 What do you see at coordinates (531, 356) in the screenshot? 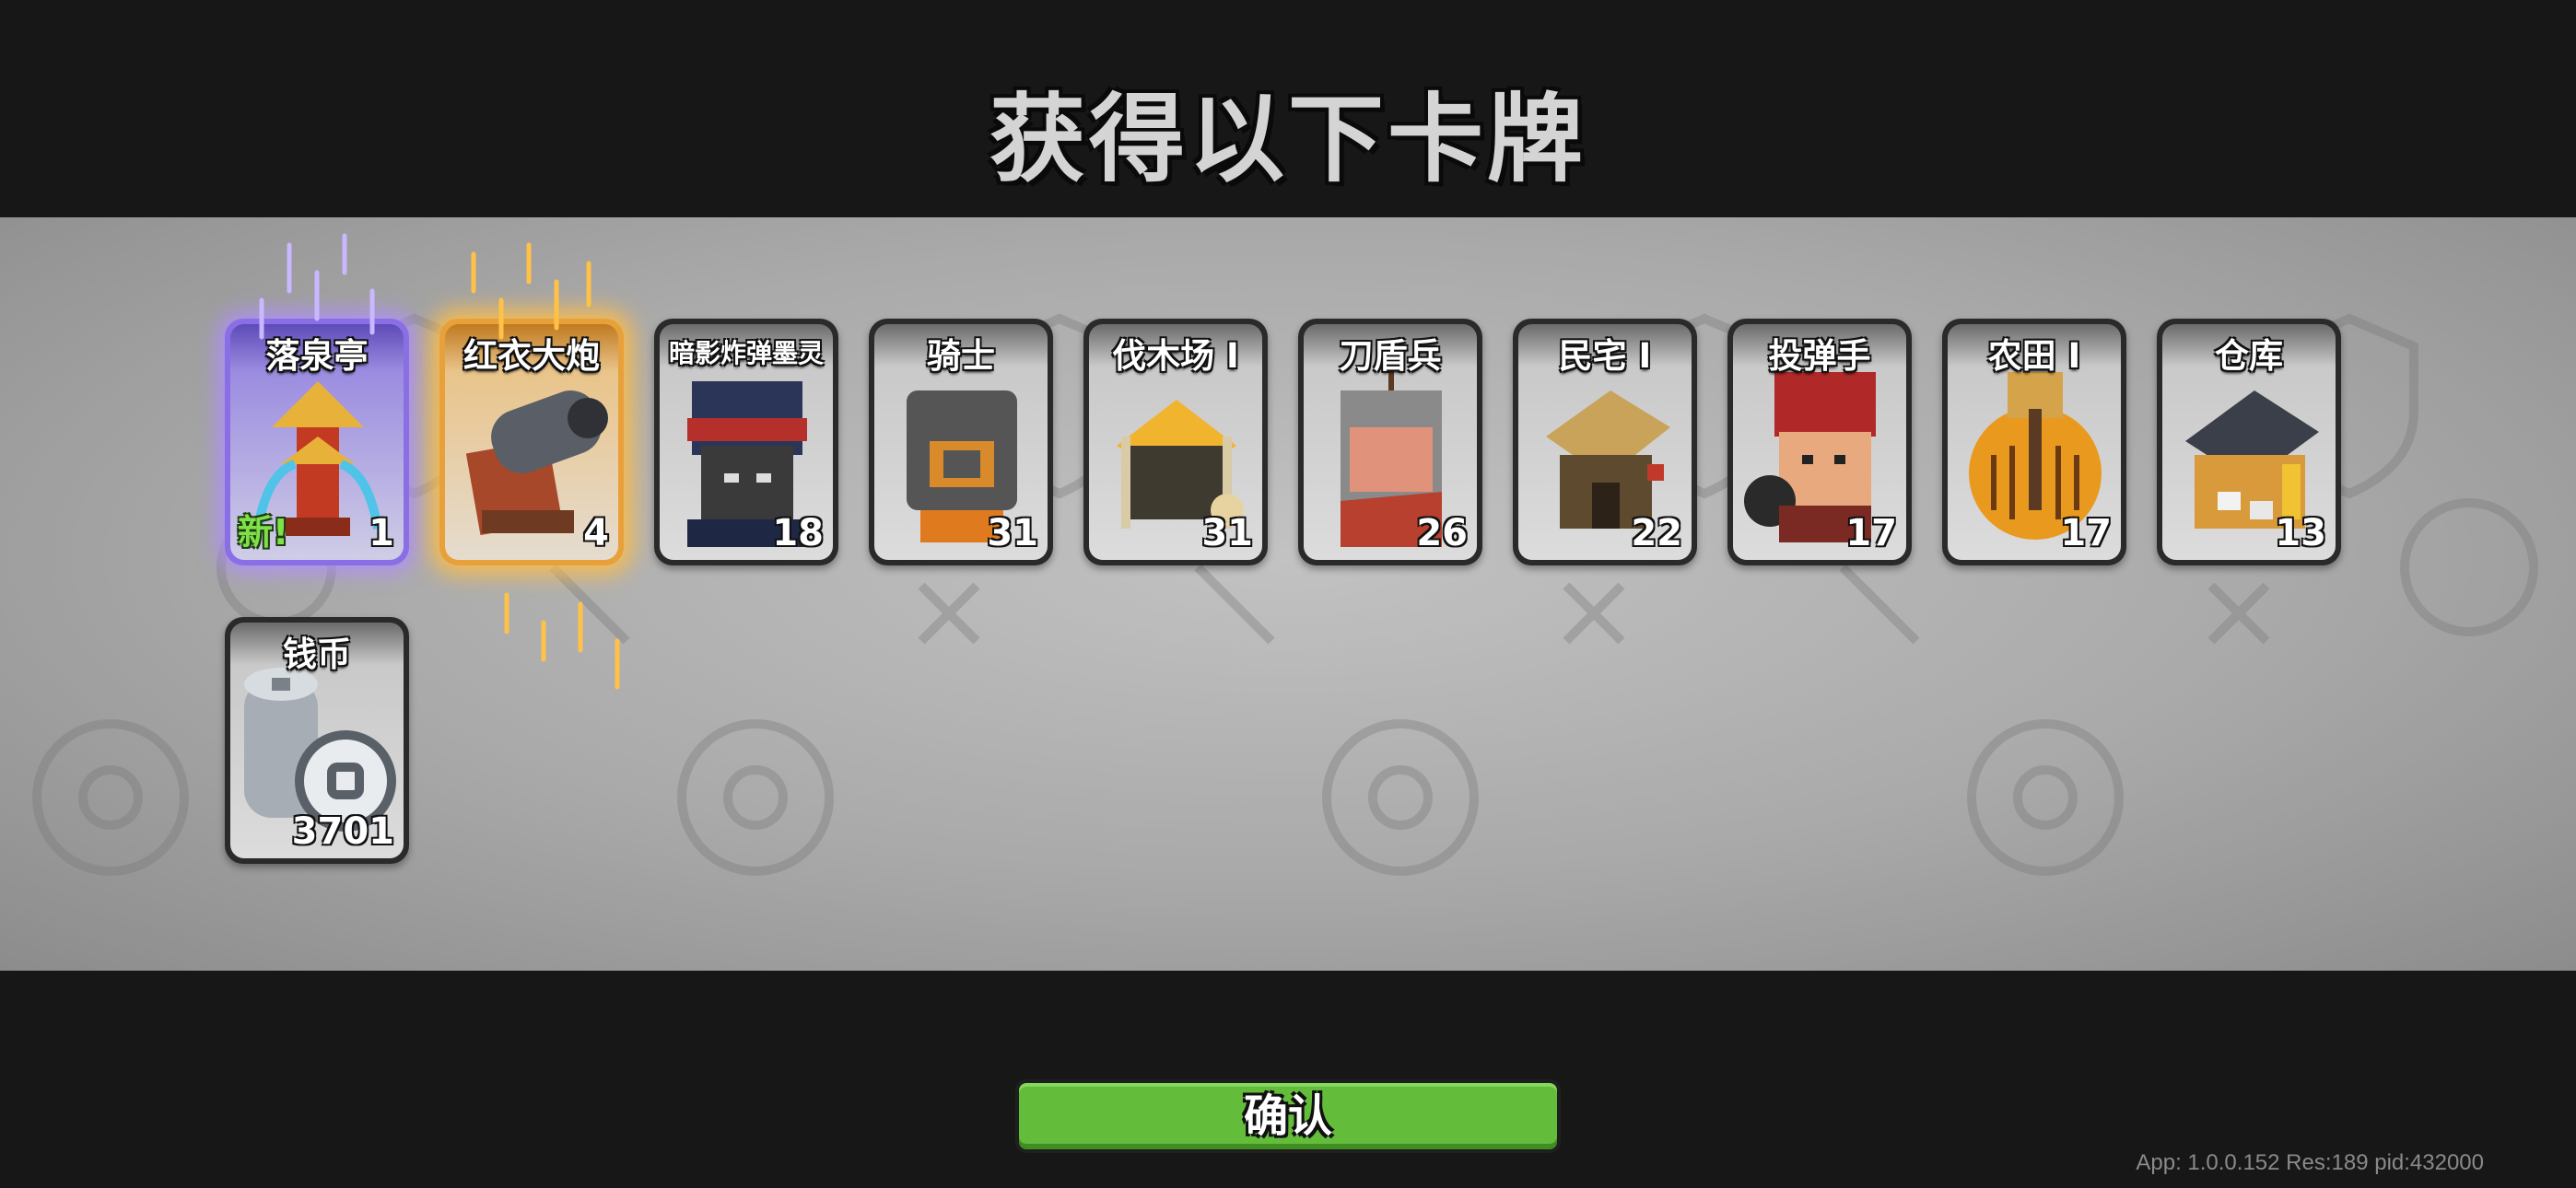
I see `card-name: 红衣大炮` at bounding box center [531, 356].